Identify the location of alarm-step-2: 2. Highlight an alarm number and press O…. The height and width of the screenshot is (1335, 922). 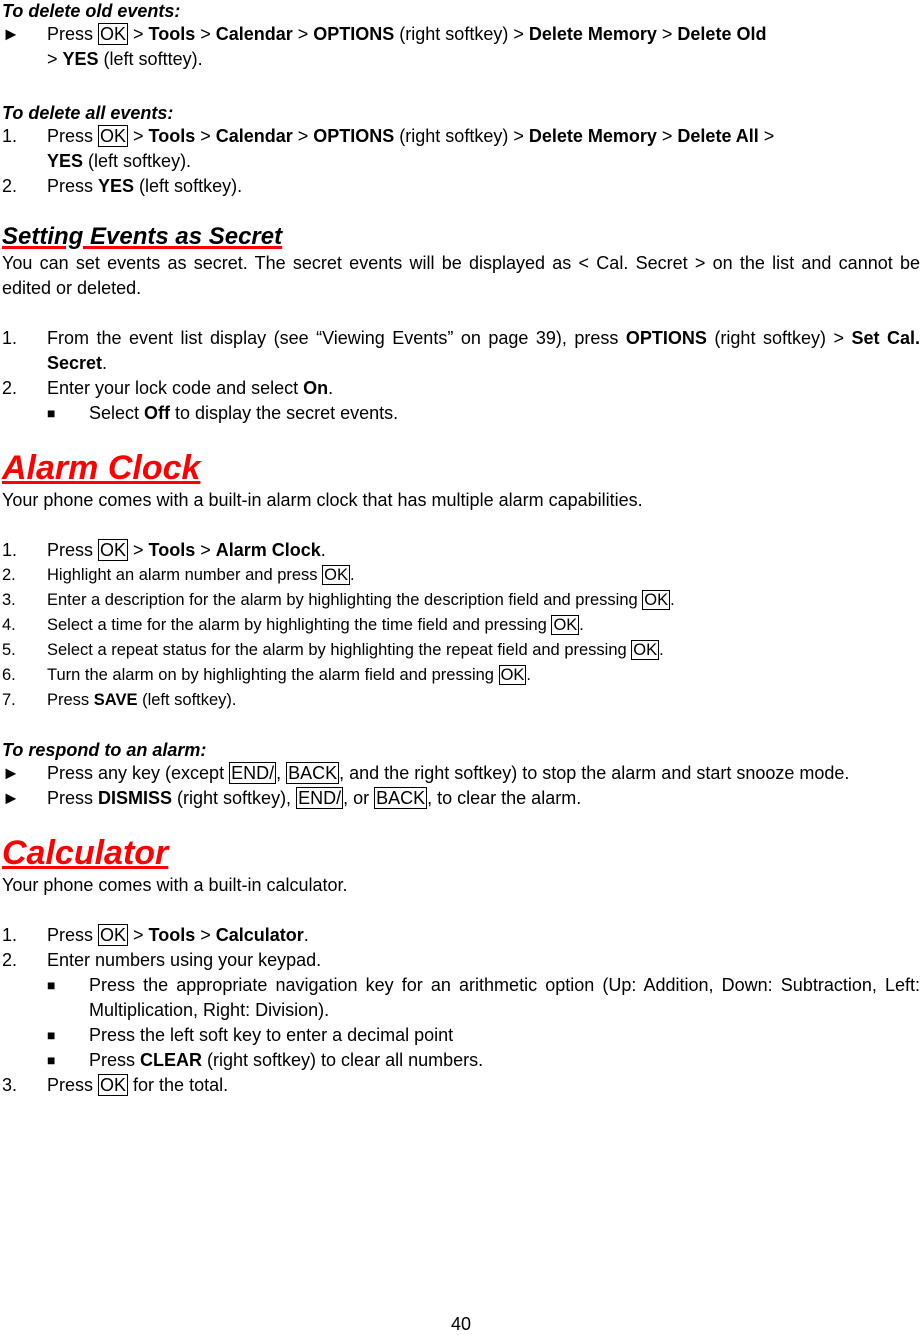
(178, 575).